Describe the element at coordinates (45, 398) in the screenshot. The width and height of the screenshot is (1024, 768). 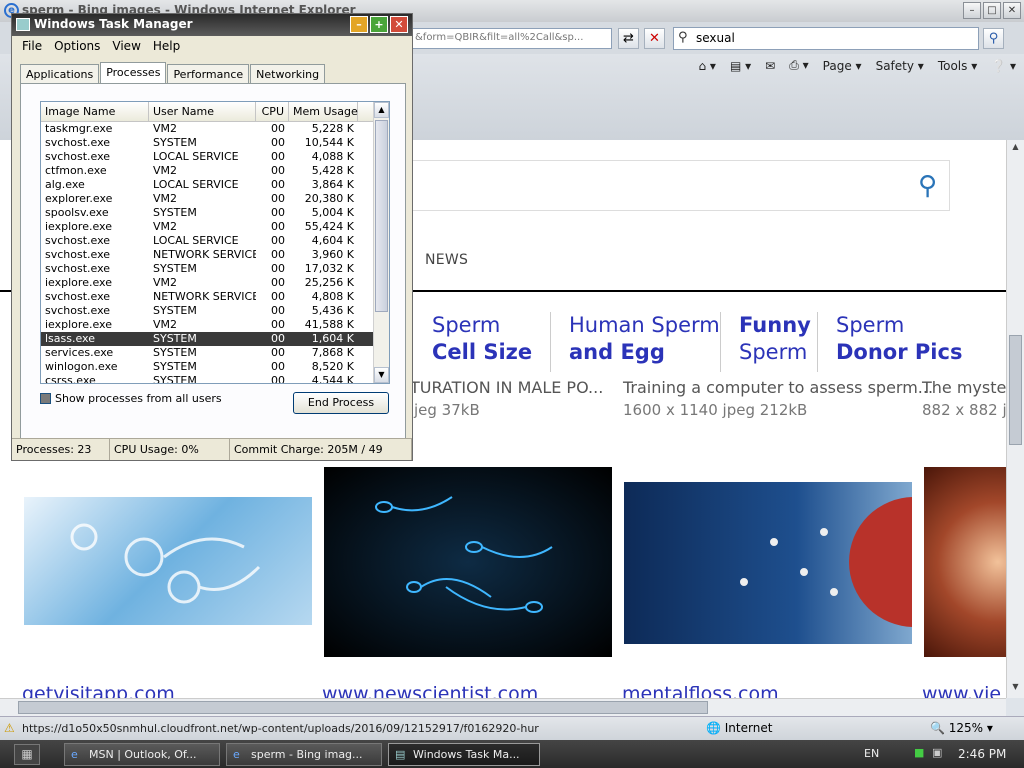
I see `checkbox-box` at that location.